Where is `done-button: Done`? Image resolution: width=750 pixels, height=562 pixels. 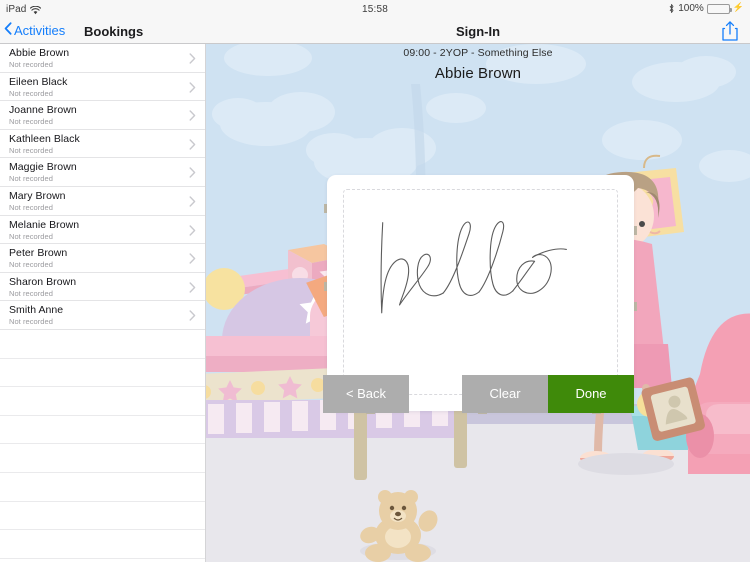
done-button: Done is located at coordinates (591, 394).